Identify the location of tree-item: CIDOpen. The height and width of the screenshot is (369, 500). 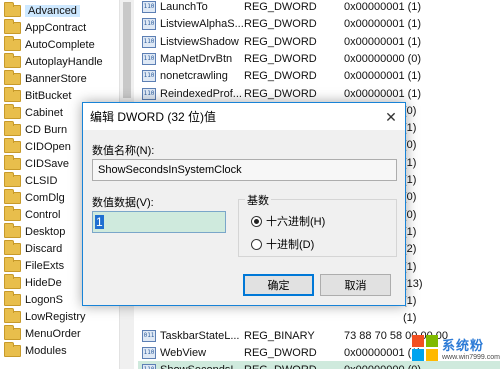
(37, 146).